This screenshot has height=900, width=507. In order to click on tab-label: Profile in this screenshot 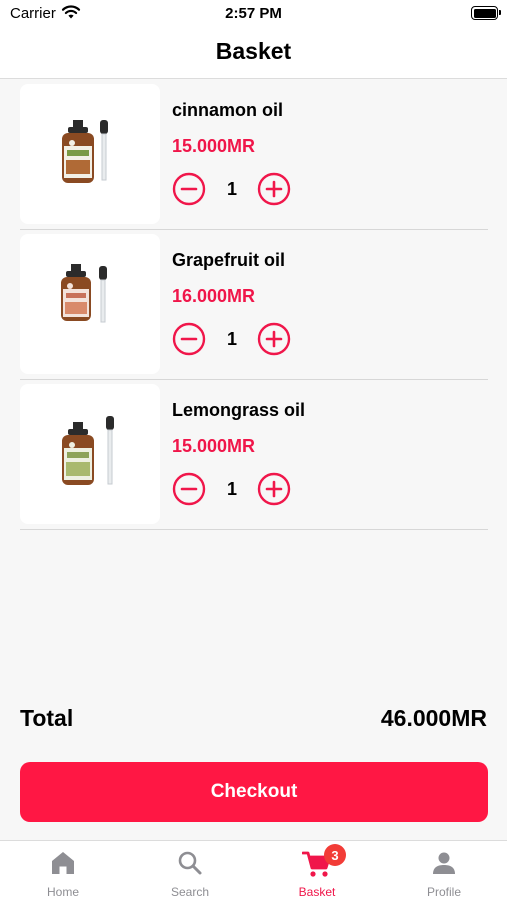, I will do `click(443, 892)`.